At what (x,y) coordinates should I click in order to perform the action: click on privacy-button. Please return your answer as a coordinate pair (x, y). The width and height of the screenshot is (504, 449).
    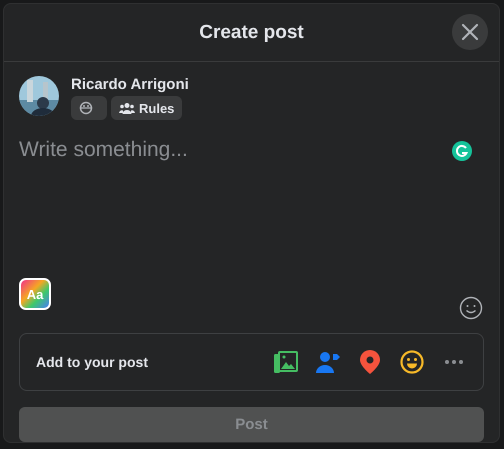
    Looking at the image, I should click on (89, 108).